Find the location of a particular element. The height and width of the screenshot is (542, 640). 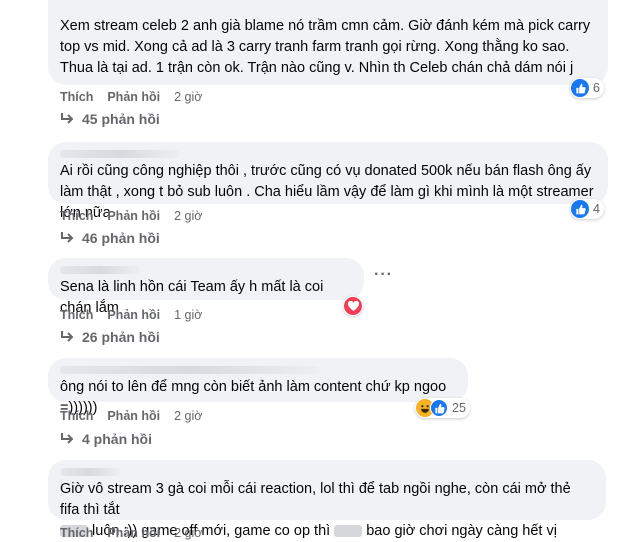

reaction-summary: 4 is located at coordinates (587, 209).